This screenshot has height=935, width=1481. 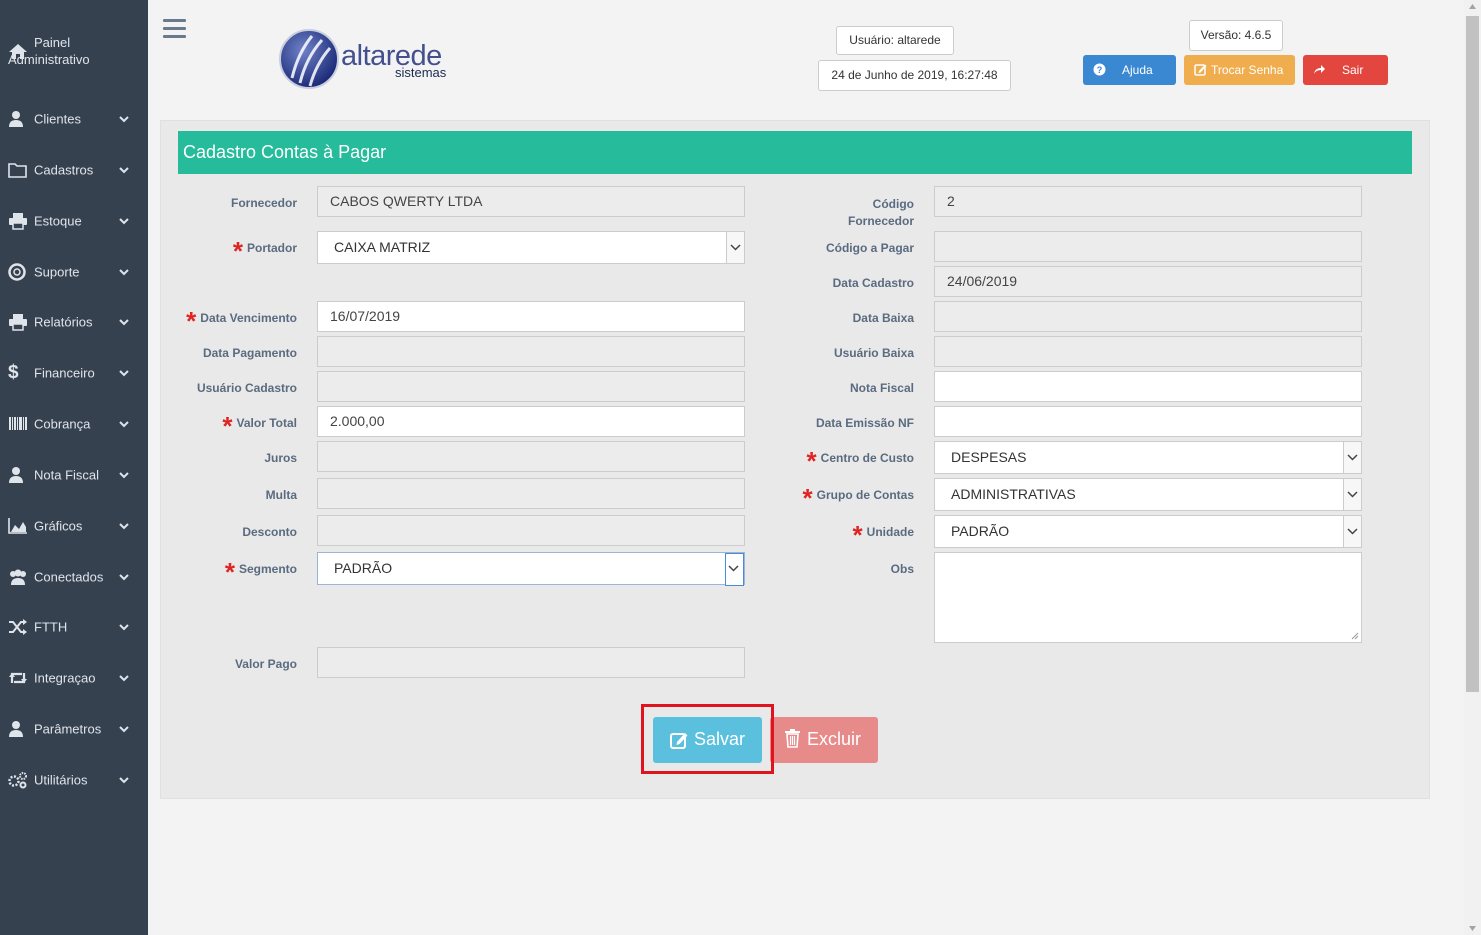 I want to click on help-button: ? Ajuda, so click(x=1129, y=70).